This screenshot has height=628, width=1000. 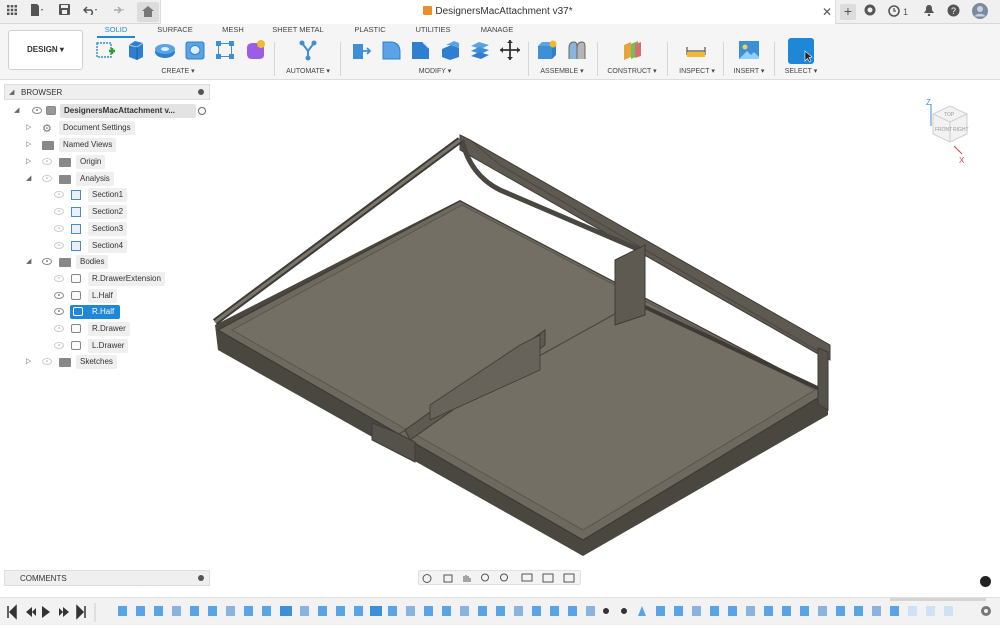 I want to click on browser-pin-icon, so click(x=201, y=92).